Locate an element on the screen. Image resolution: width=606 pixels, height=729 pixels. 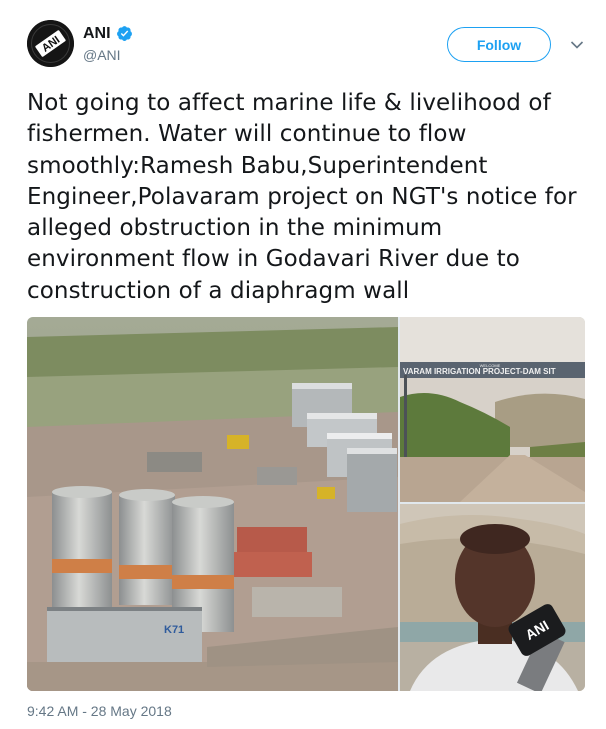
follow-button: Follow is located at coordinates (499, 44).